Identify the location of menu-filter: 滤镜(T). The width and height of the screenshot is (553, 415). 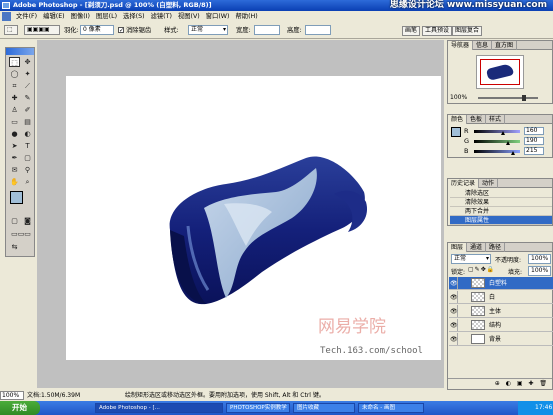
(161, 16).